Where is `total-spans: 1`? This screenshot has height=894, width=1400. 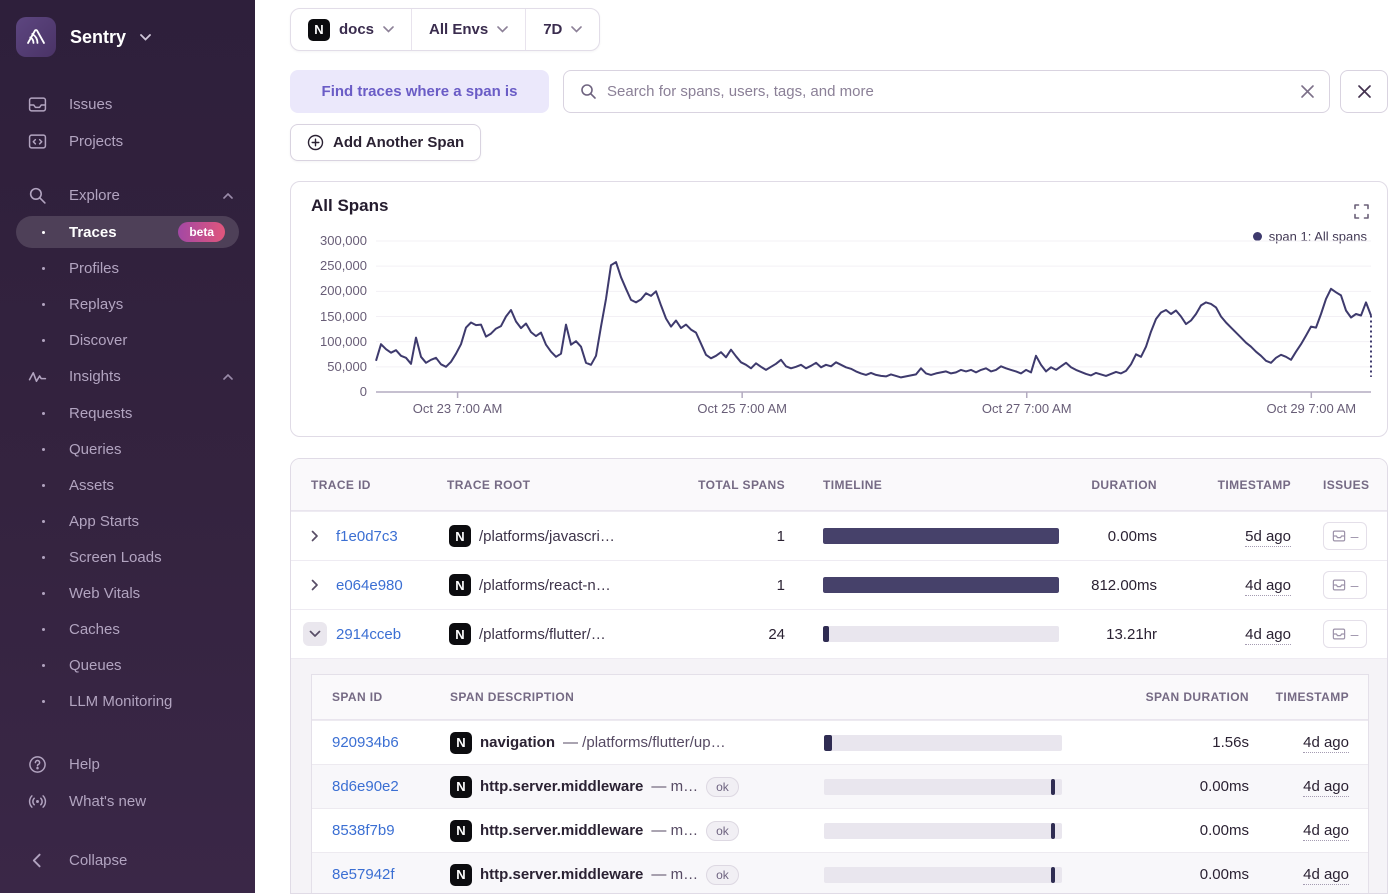
total-spans: 1 is located at coordinates (780, 536).